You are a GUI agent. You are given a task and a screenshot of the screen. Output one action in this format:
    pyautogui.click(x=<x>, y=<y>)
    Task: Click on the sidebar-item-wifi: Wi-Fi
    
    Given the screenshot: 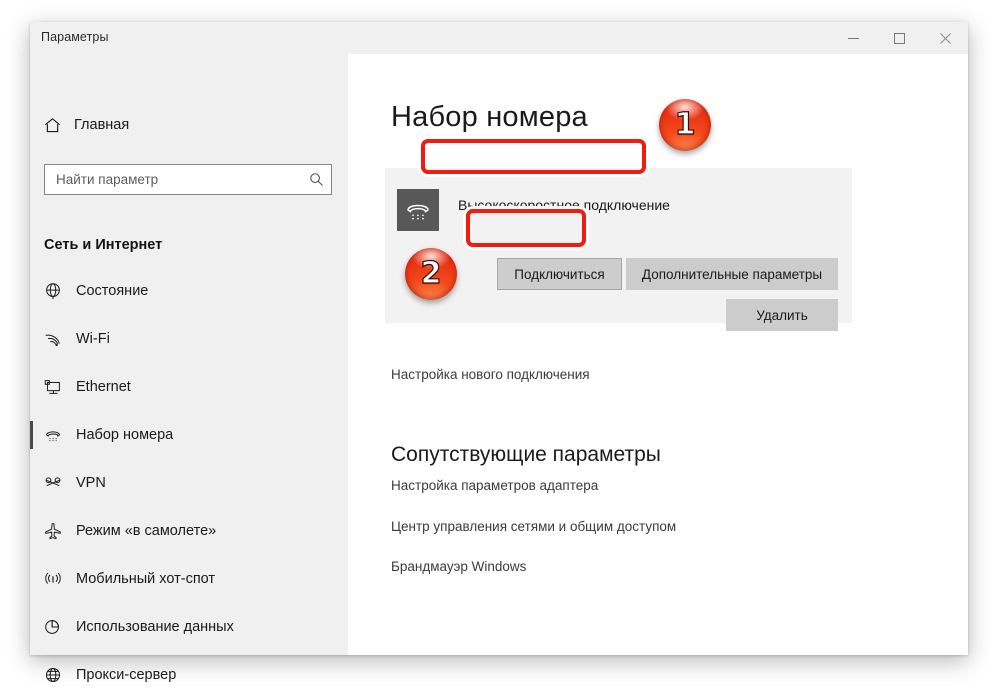 What is the action you would take?
    pyautogui.click(x=189, y=339)
    